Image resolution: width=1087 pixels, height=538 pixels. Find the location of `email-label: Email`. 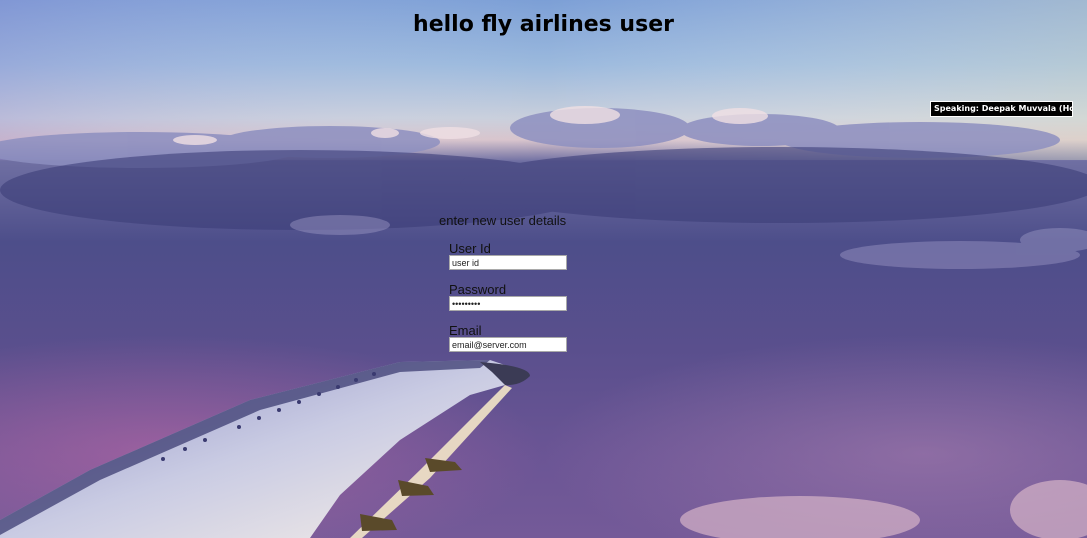

email-label: Email is located at coordinates (465, 330).